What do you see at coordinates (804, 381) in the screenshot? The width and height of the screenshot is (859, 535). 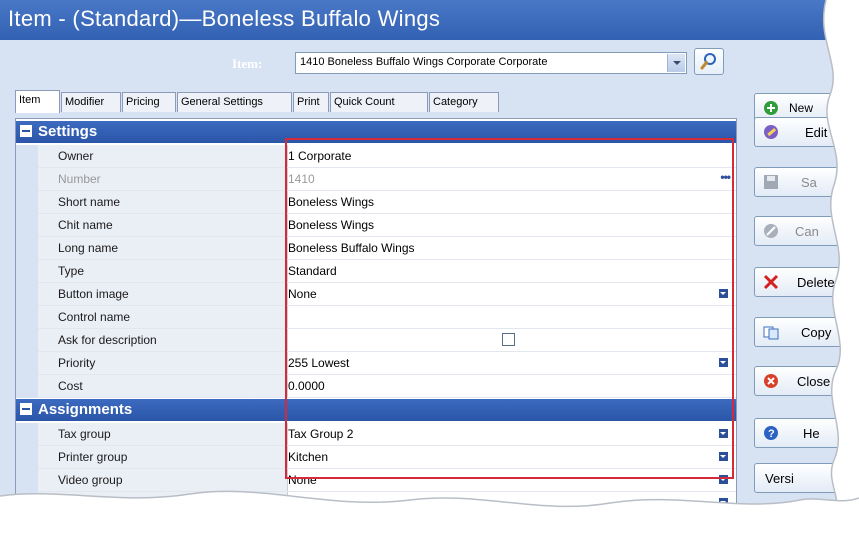 I see `close-button: Close` at bounding box center [804, 381].